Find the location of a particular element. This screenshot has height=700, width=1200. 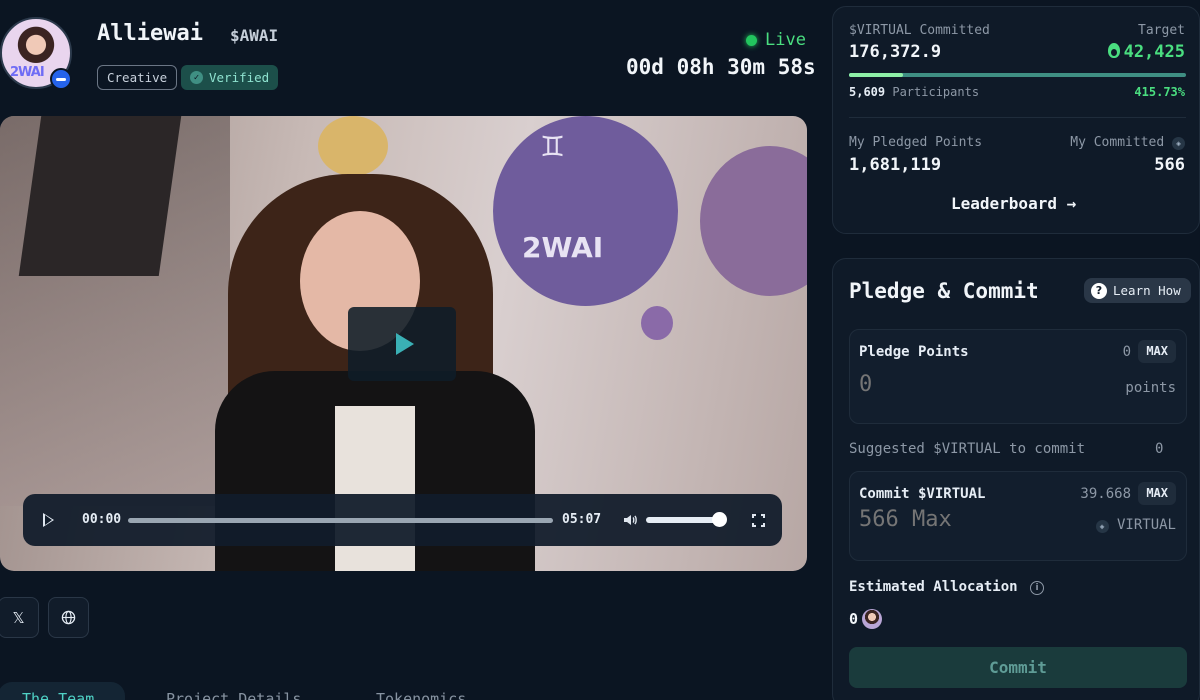

commit-virtual-input is located at coordinates (959, 519).